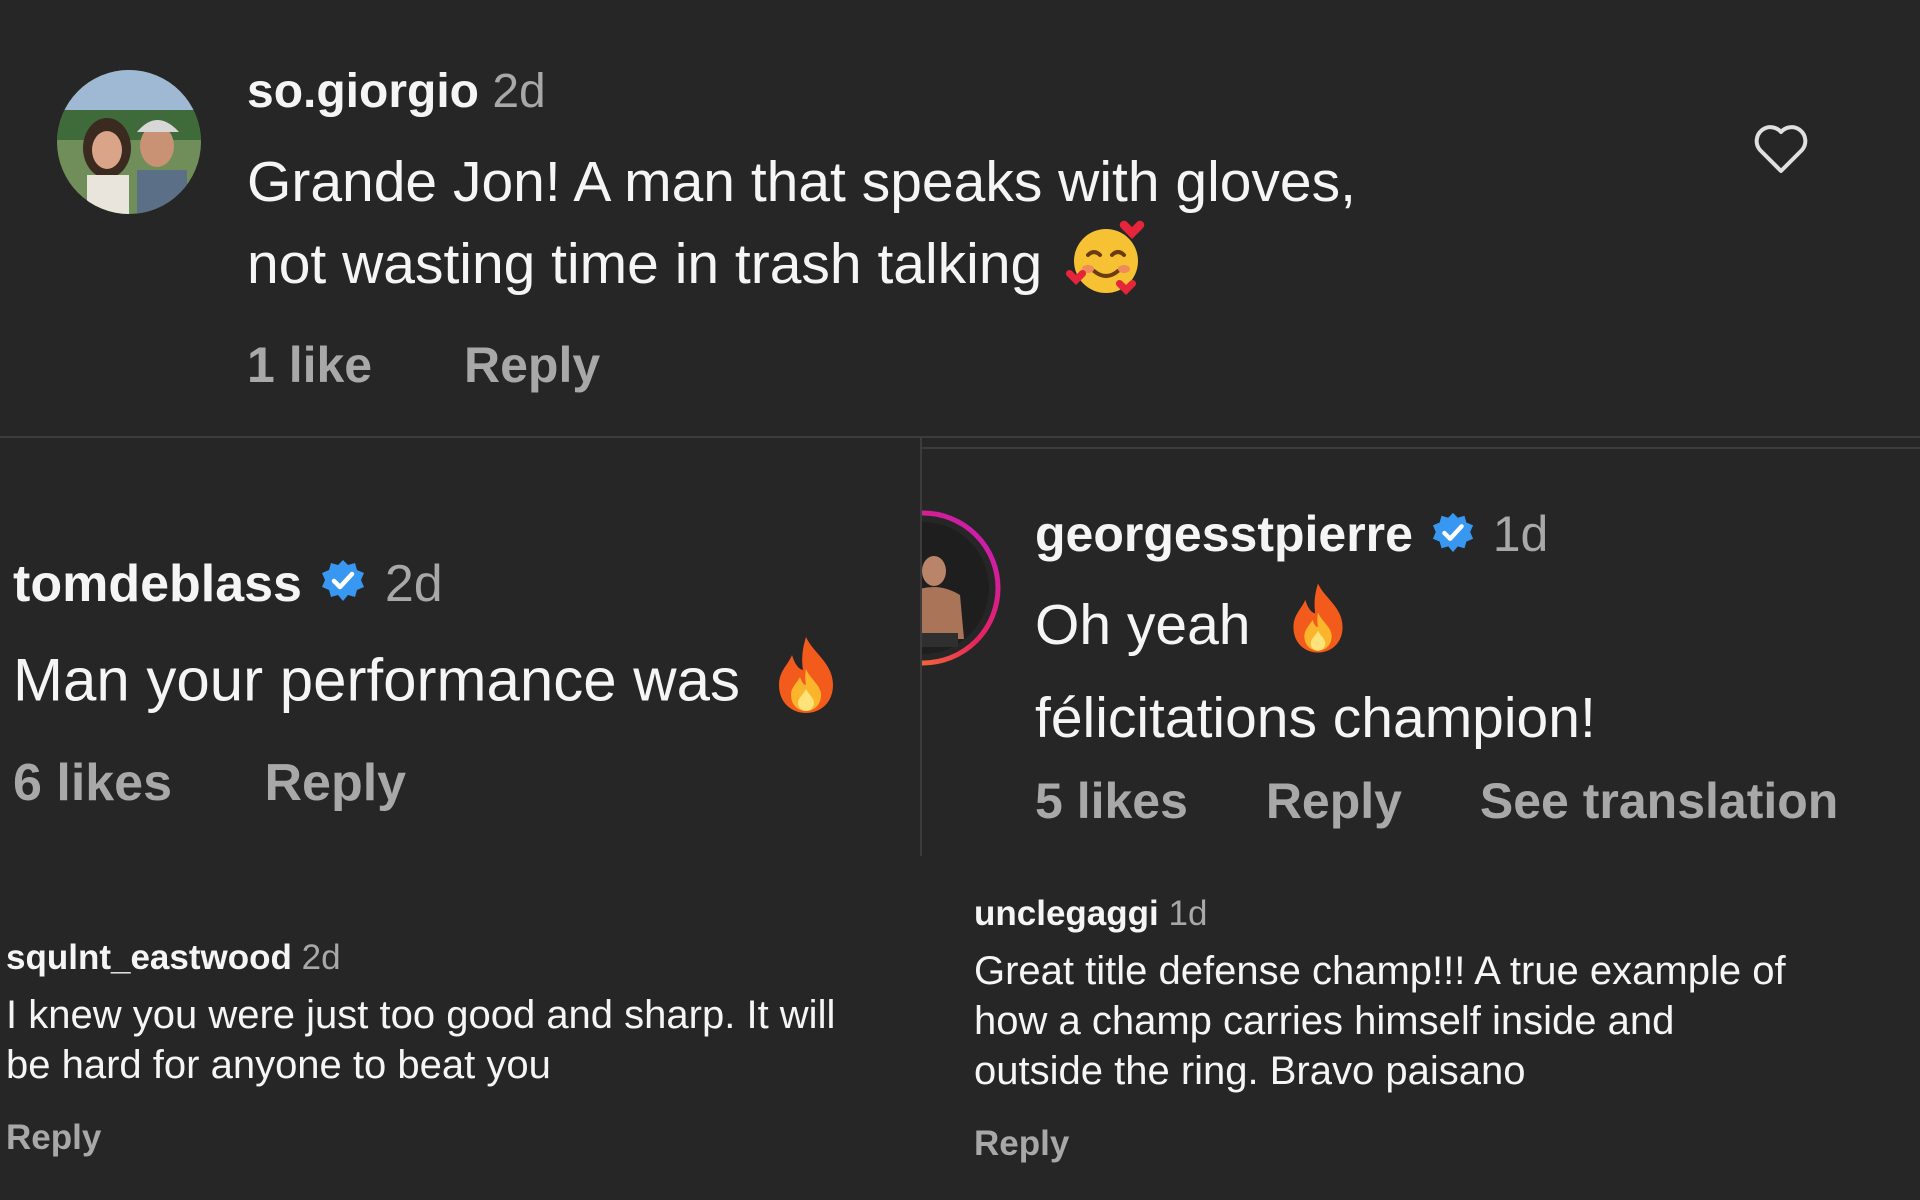 The height and width of the screenshot is (1200, 1920). I want to click on comment-line: Man your performance was, so click(376, 680).